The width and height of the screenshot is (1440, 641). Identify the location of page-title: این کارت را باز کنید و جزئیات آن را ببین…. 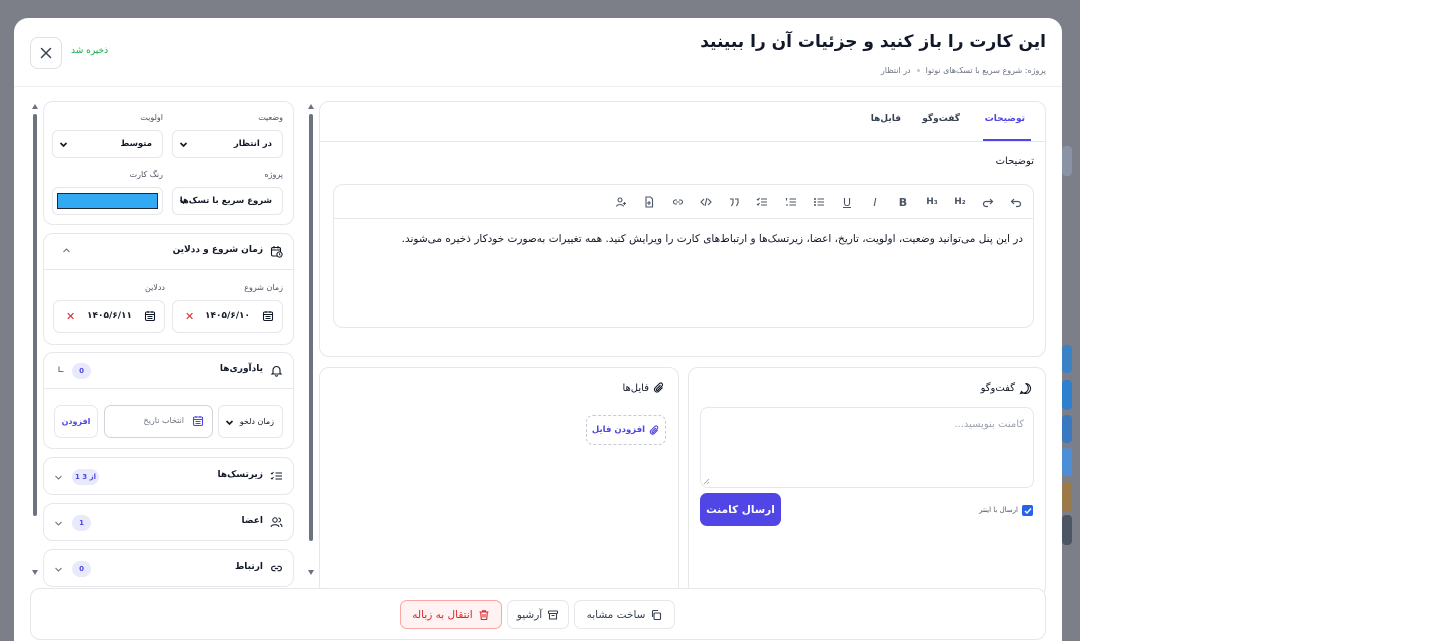
(873, 42).